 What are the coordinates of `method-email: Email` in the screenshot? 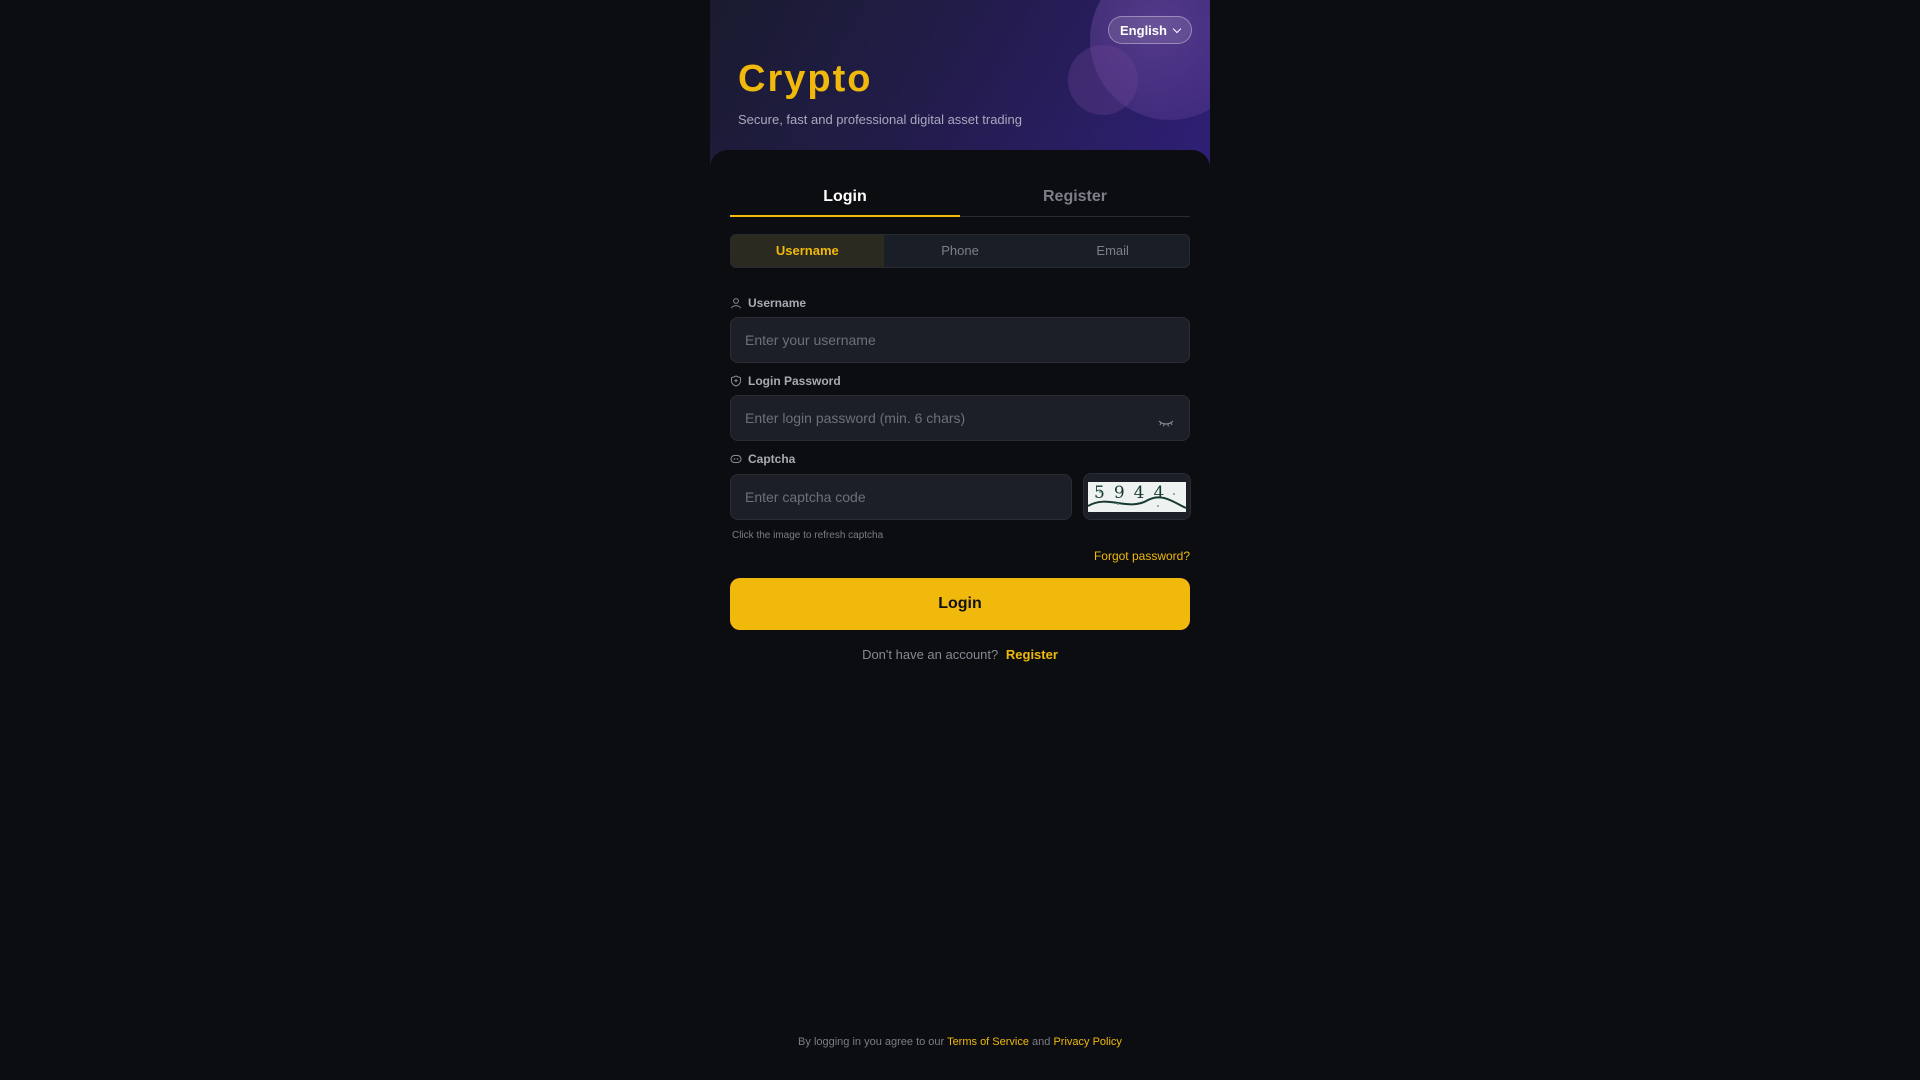 It's located at (1112, 251).